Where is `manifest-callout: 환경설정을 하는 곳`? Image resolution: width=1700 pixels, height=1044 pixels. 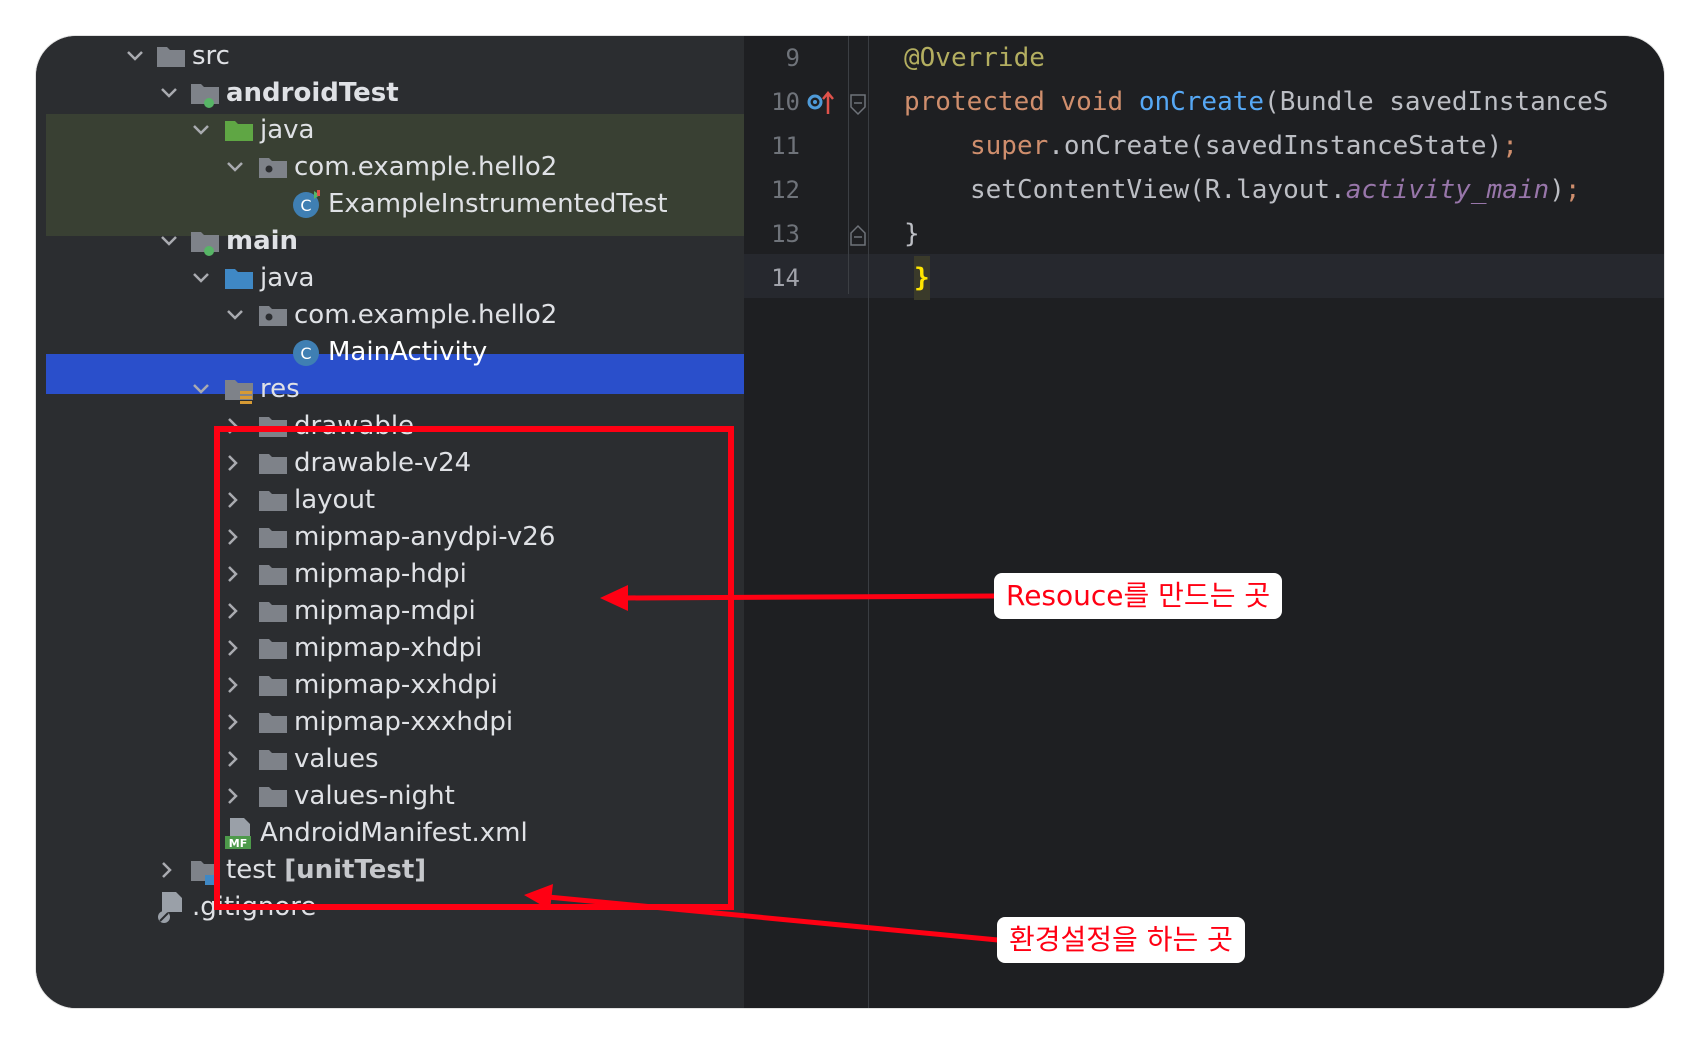 manifest-callout: 환경설정을 하는 곳 is located at coordinates (1121, 940).